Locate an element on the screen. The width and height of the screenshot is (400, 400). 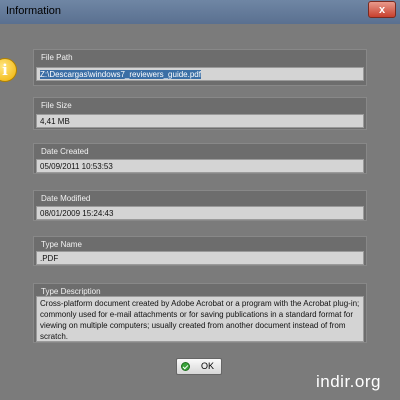
date-modified-group: Date Modified 08/01/2009 15:24:43 is located at coordinates (200, 205).